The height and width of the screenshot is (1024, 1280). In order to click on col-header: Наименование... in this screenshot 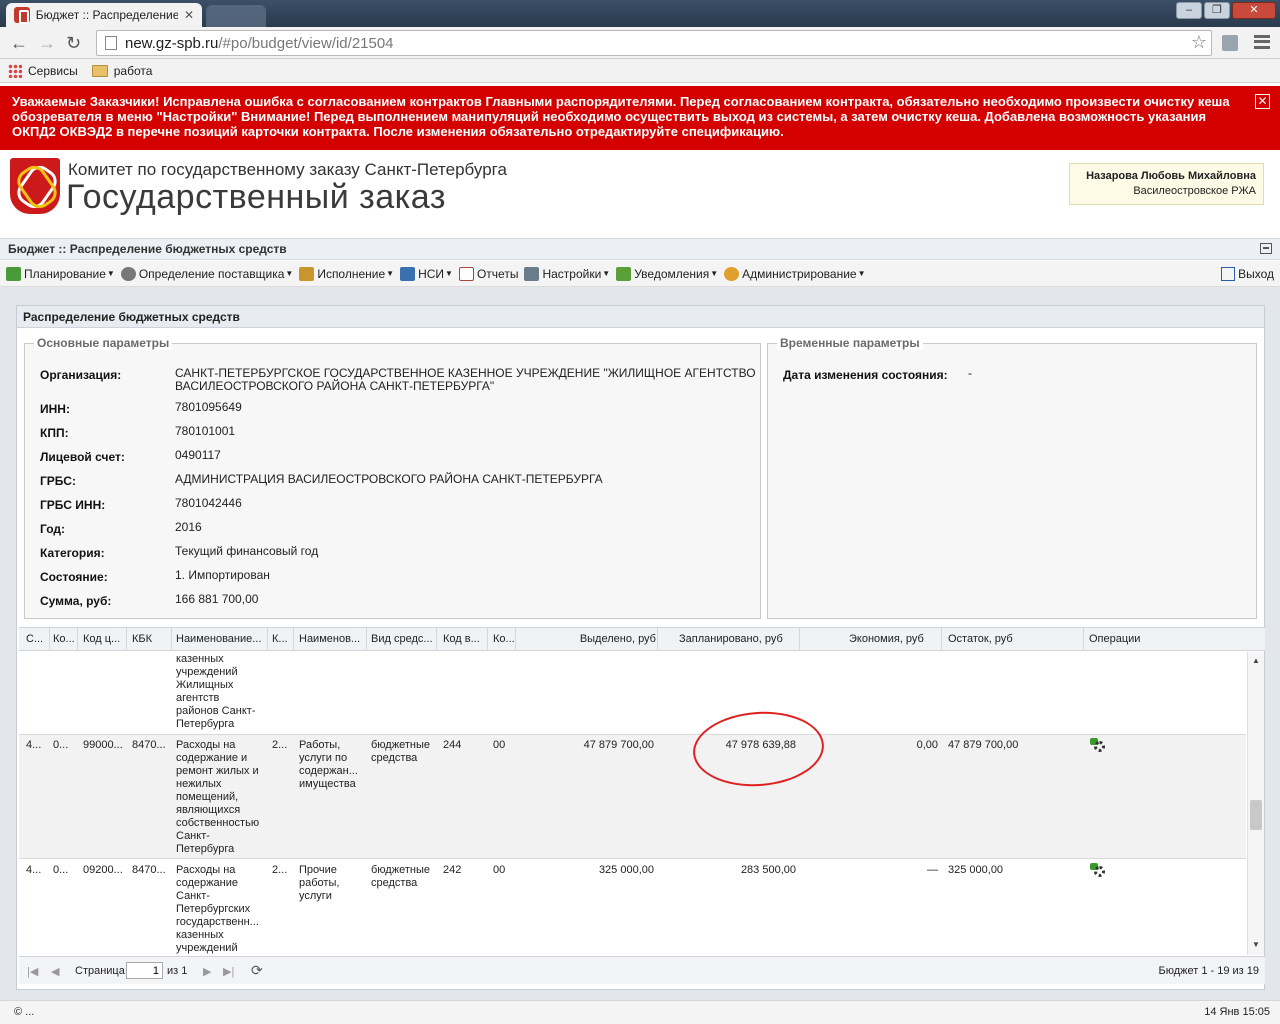, I will do `click(221, 639)`.